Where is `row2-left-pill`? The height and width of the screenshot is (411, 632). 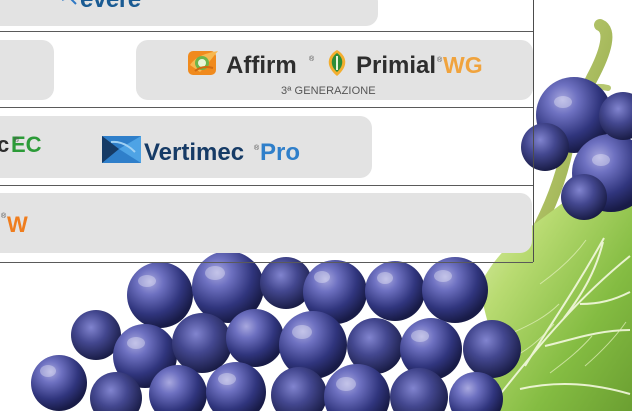
row2-left-pill is located at coordinates (27, 70).